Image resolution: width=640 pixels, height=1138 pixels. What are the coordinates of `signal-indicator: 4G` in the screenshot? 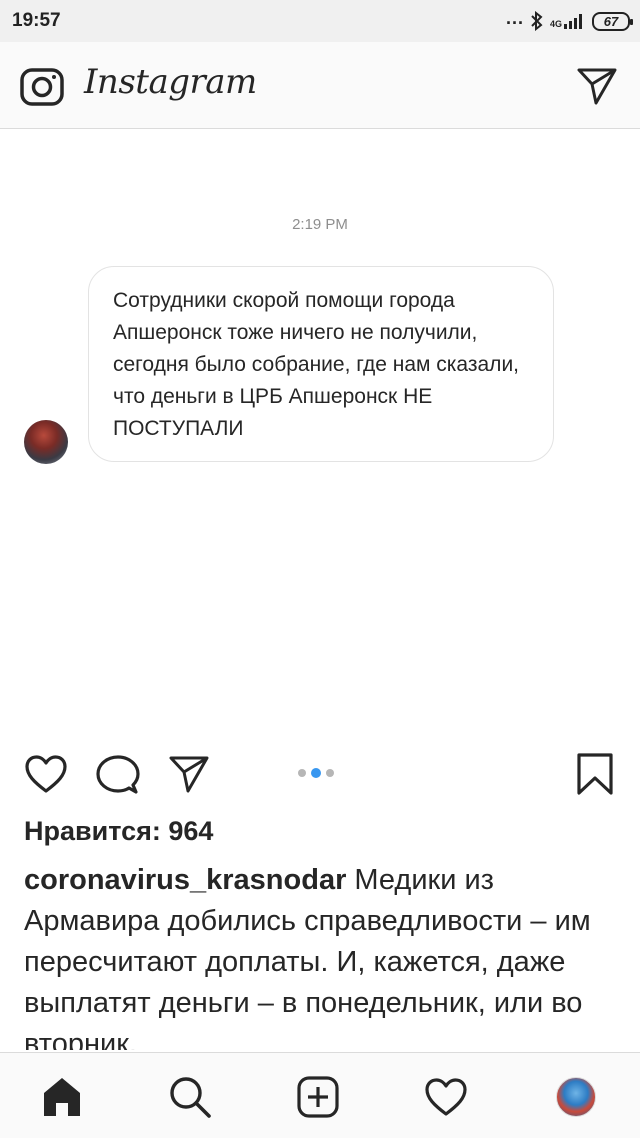 It's located at (568, 21).